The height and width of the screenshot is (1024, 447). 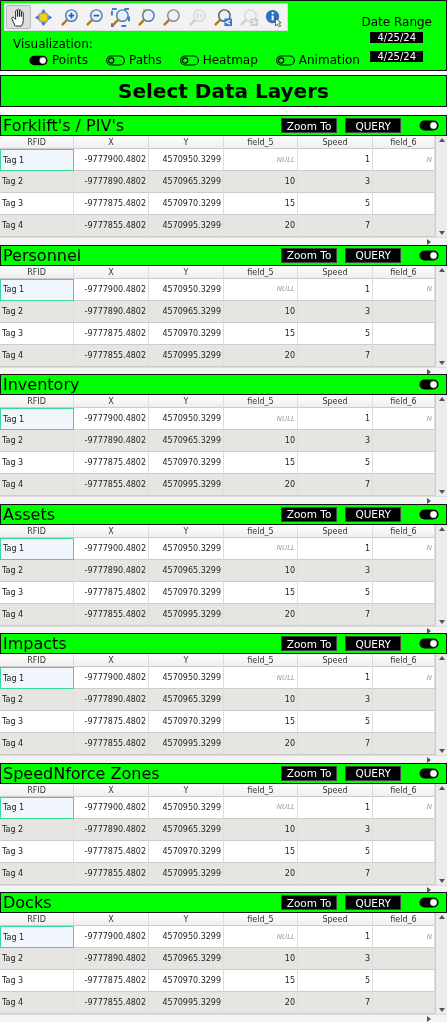 What do you see at coordinates (335, 289) in the screenshot?
I see `table-cell: 1` at bounding box center [335, 289].